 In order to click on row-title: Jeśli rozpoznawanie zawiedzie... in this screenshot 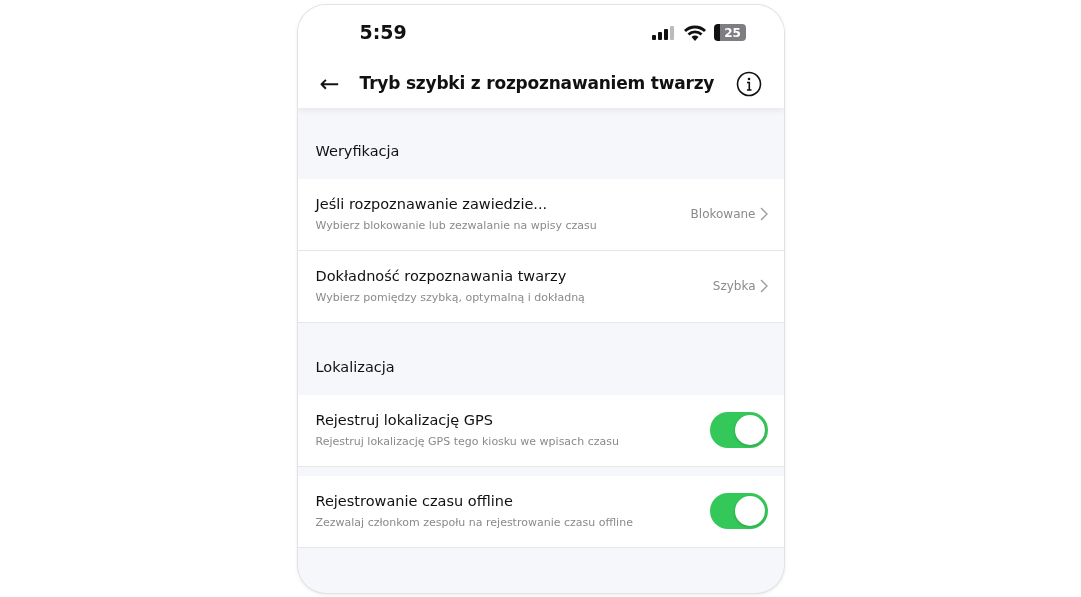, I will do `click(432, 205)`.